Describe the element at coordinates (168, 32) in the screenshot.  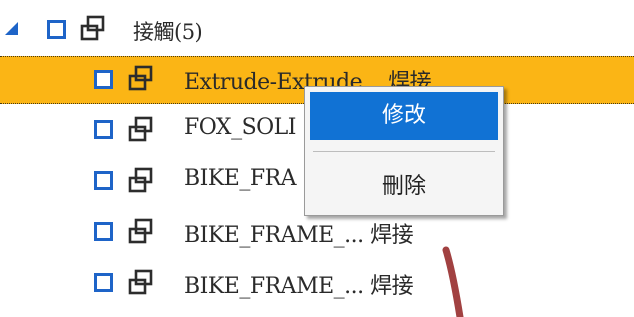
I see `tree-node-label: 接觸(5)` at that location.